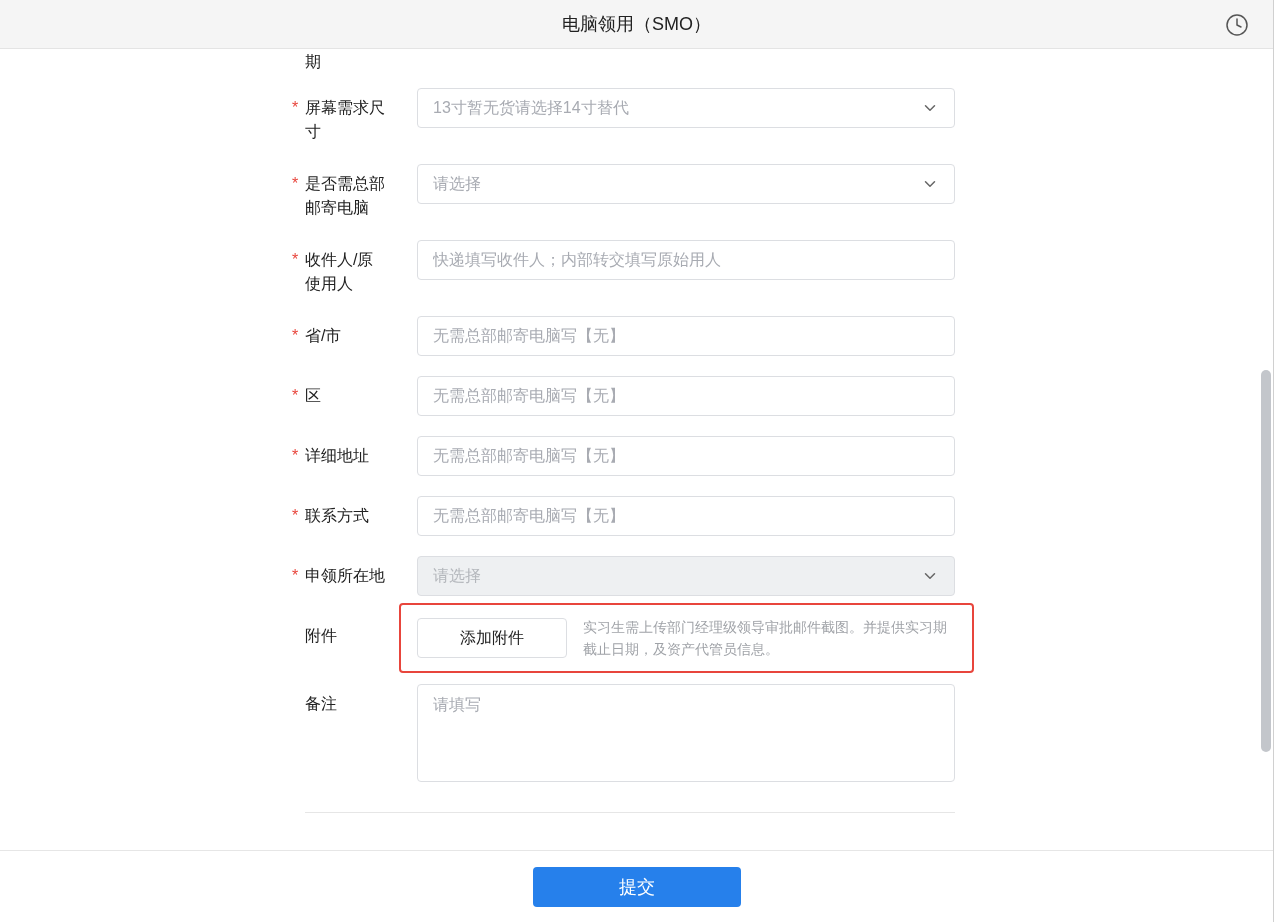 Image resolution: width=1274 pixels, height=922 pixels. Describe the element at coordinates (492, 638) in the screenshot. I see `add-attachment-button: 添加附件` at that location.